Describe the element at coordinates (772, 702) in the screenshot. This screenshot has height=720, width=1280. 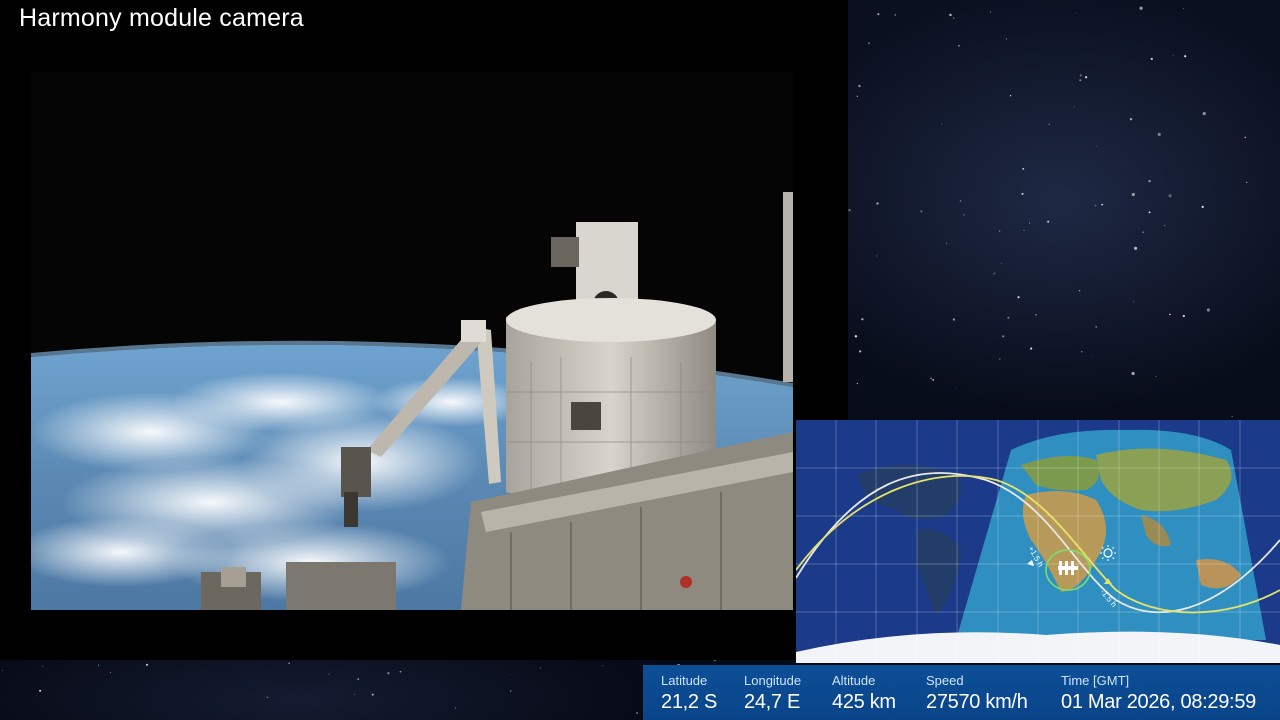
I see `longitude-value: 24,7 E` at that location.